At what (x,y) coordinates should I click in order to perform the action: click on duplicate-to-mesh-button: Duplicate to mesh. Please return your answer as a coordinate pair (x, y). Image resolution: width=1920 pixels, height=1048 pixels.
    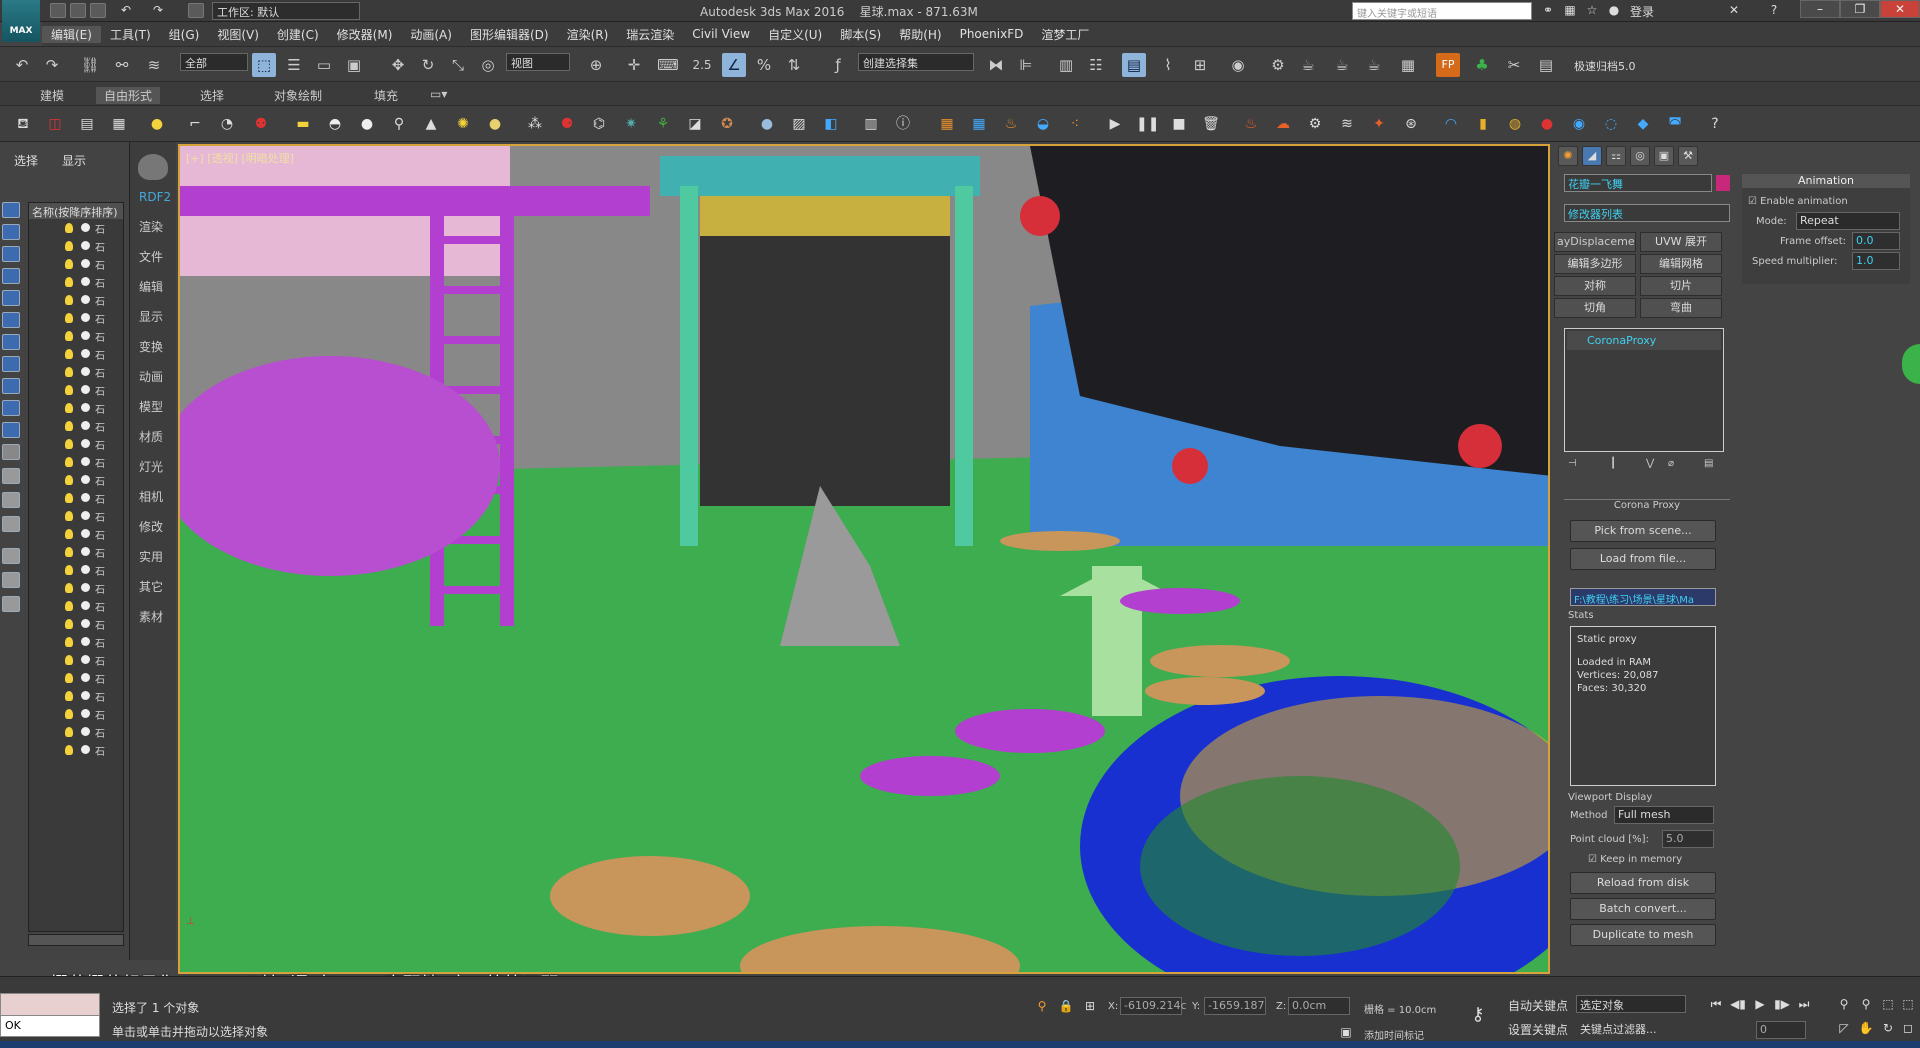
    Looking at the image, I should click on (1643, 935).